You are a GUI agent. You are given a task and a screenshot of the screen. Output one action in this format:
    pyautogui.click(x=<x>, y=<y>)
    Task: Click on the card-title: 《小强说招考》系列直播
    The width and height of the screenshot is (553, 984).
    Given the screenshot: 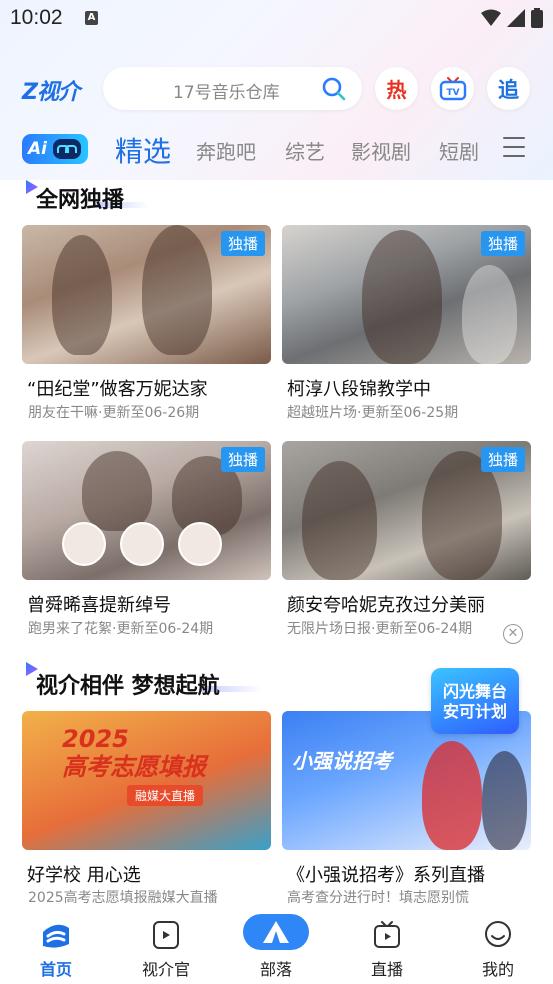 What is the action you would take?
    pyautogui.click(x=386, y=874)
    